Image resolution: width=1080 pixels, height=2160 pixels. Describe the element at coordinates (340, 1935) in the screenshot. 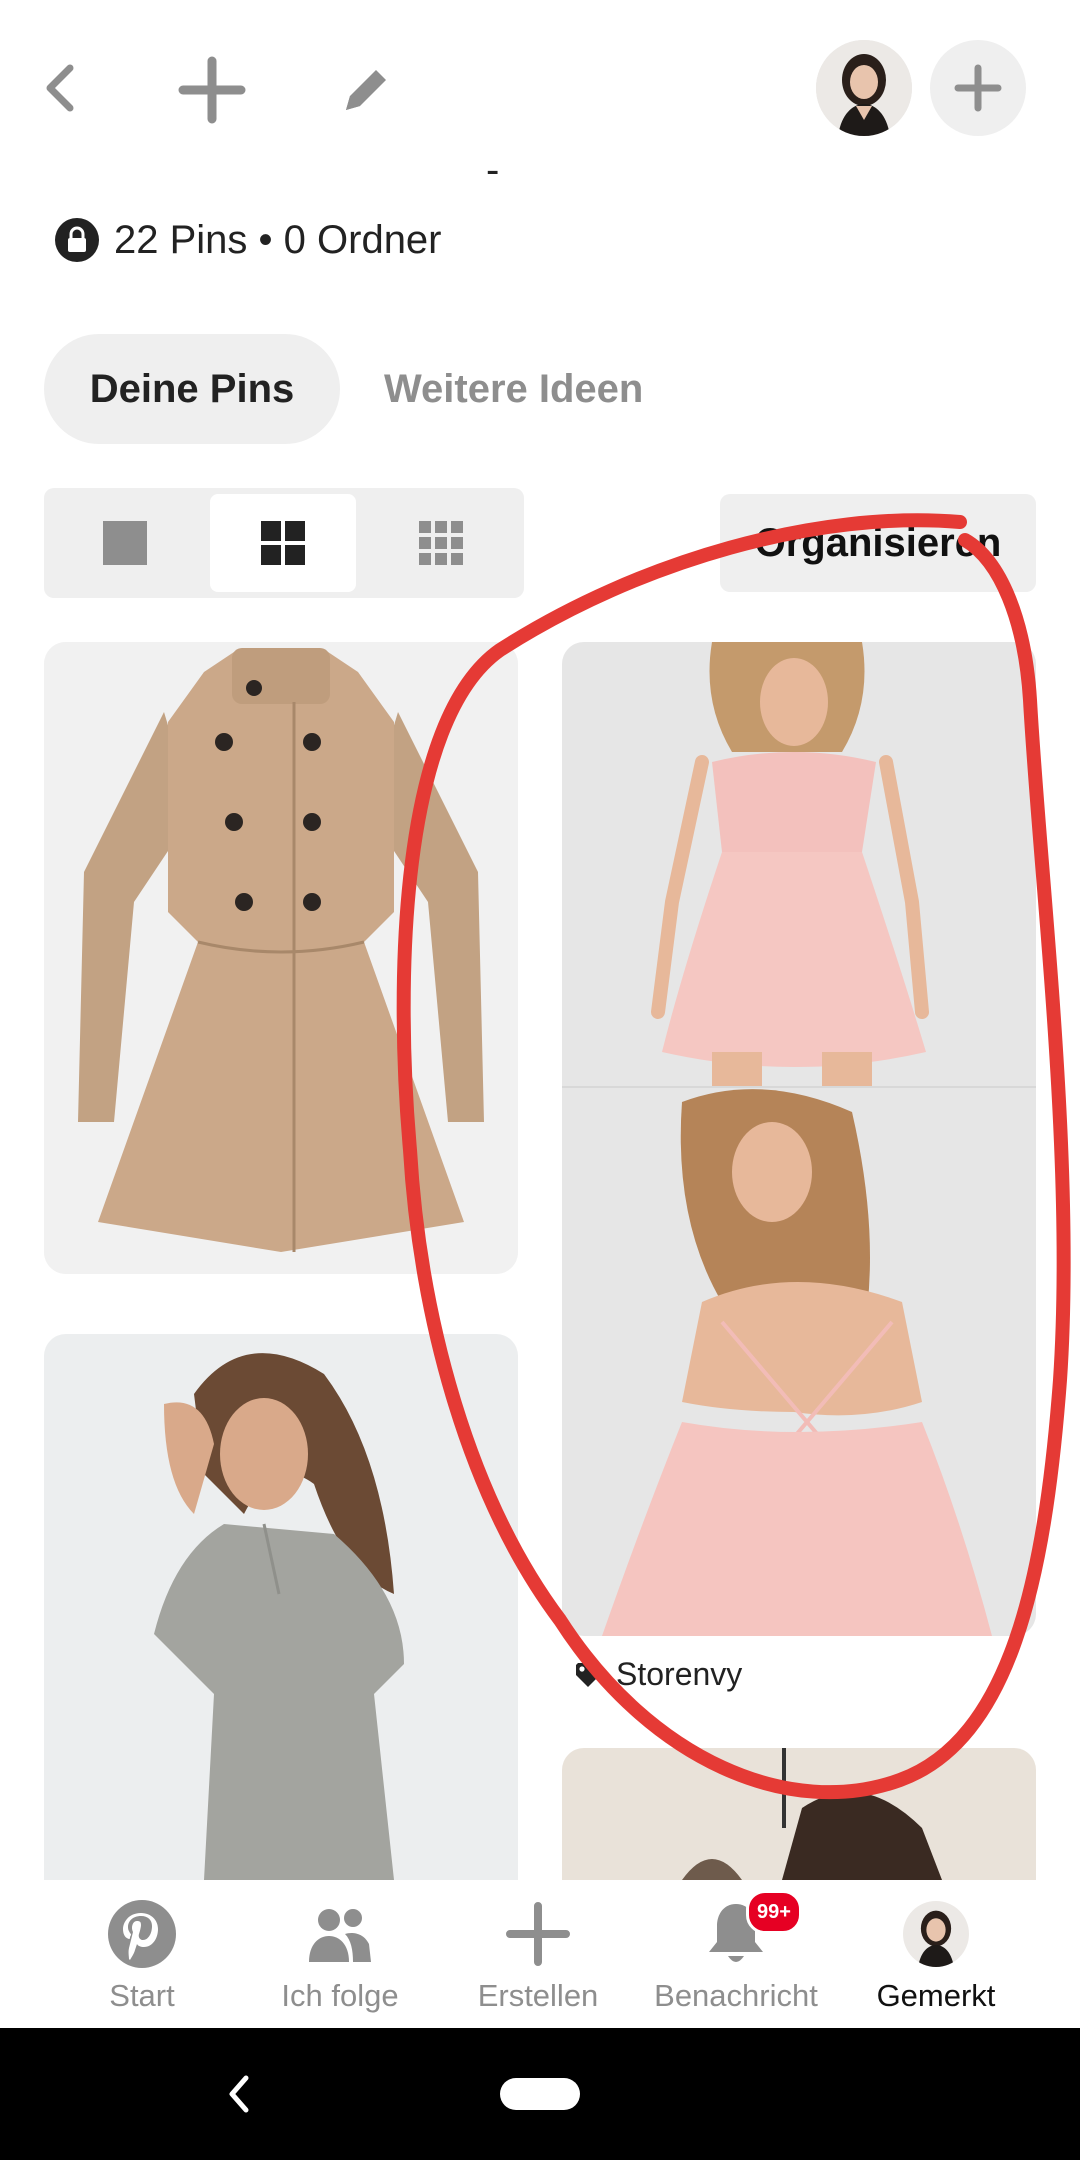

I see `people-icon` at that location.